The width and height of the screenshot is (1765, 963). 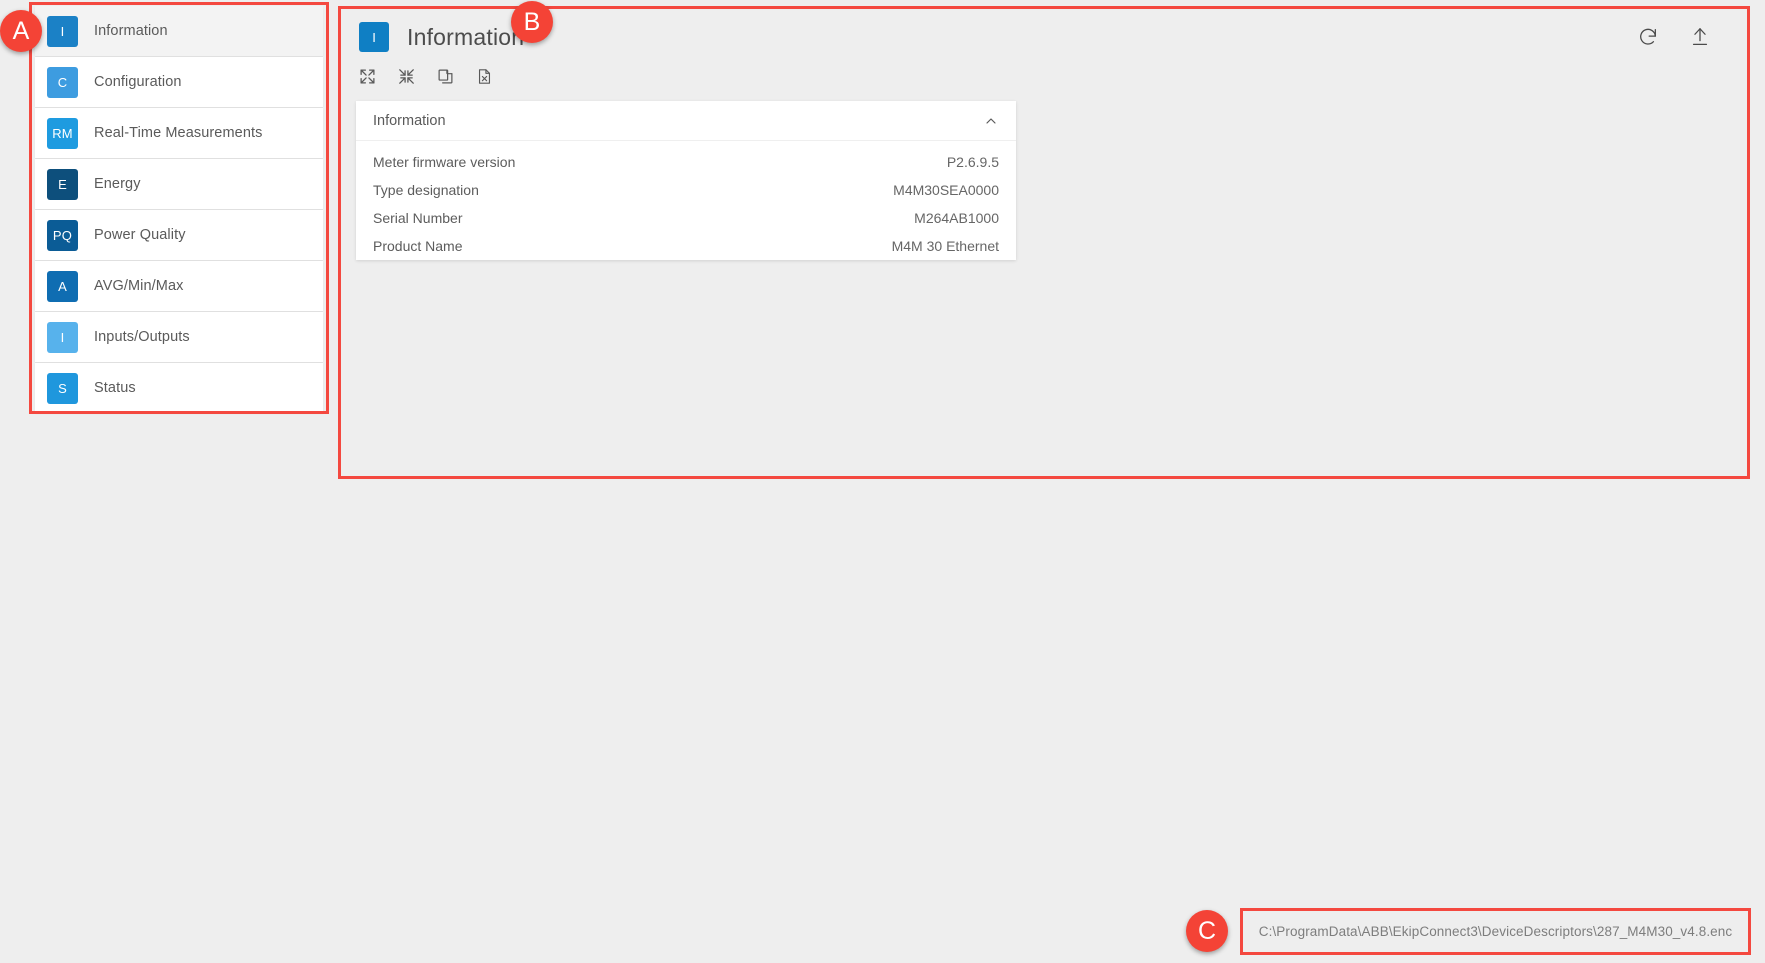 I want to click on card-row-value: M4M30SEA0000, so click(x=946, y=190).